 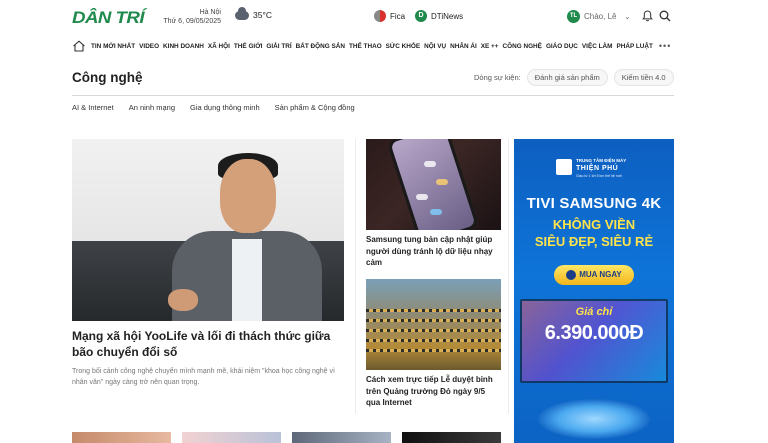 I want to click on nav-item-giai-tri: GIẢI TRÍ, so click(x=278, y=46).